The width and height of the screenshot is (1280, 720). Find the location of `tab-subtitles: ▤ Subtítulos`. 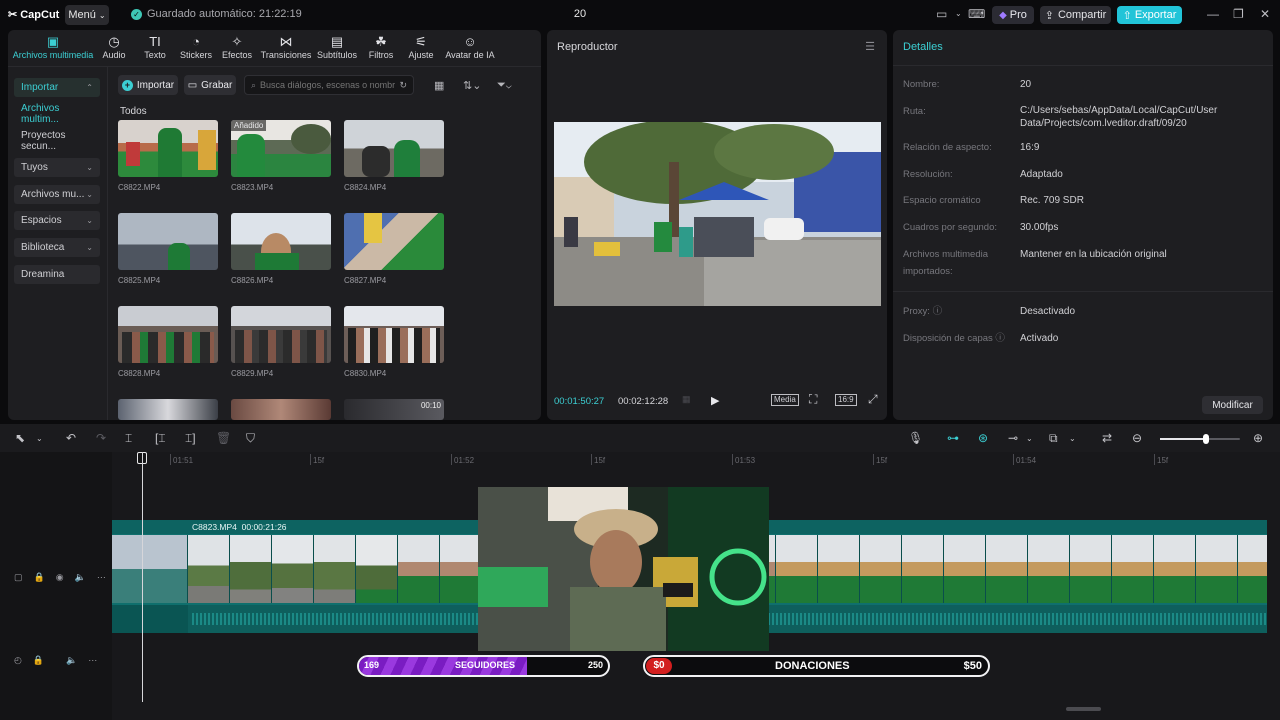

tab-subtitles: ▤ Subtítulos is located at coordinates (337, 47).